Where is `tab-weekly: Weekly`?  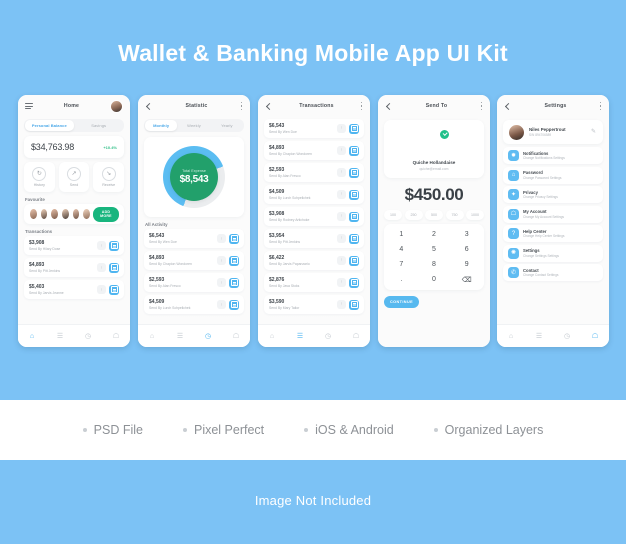 tab-weekly: Weekly is located at coordinates (194, 125).